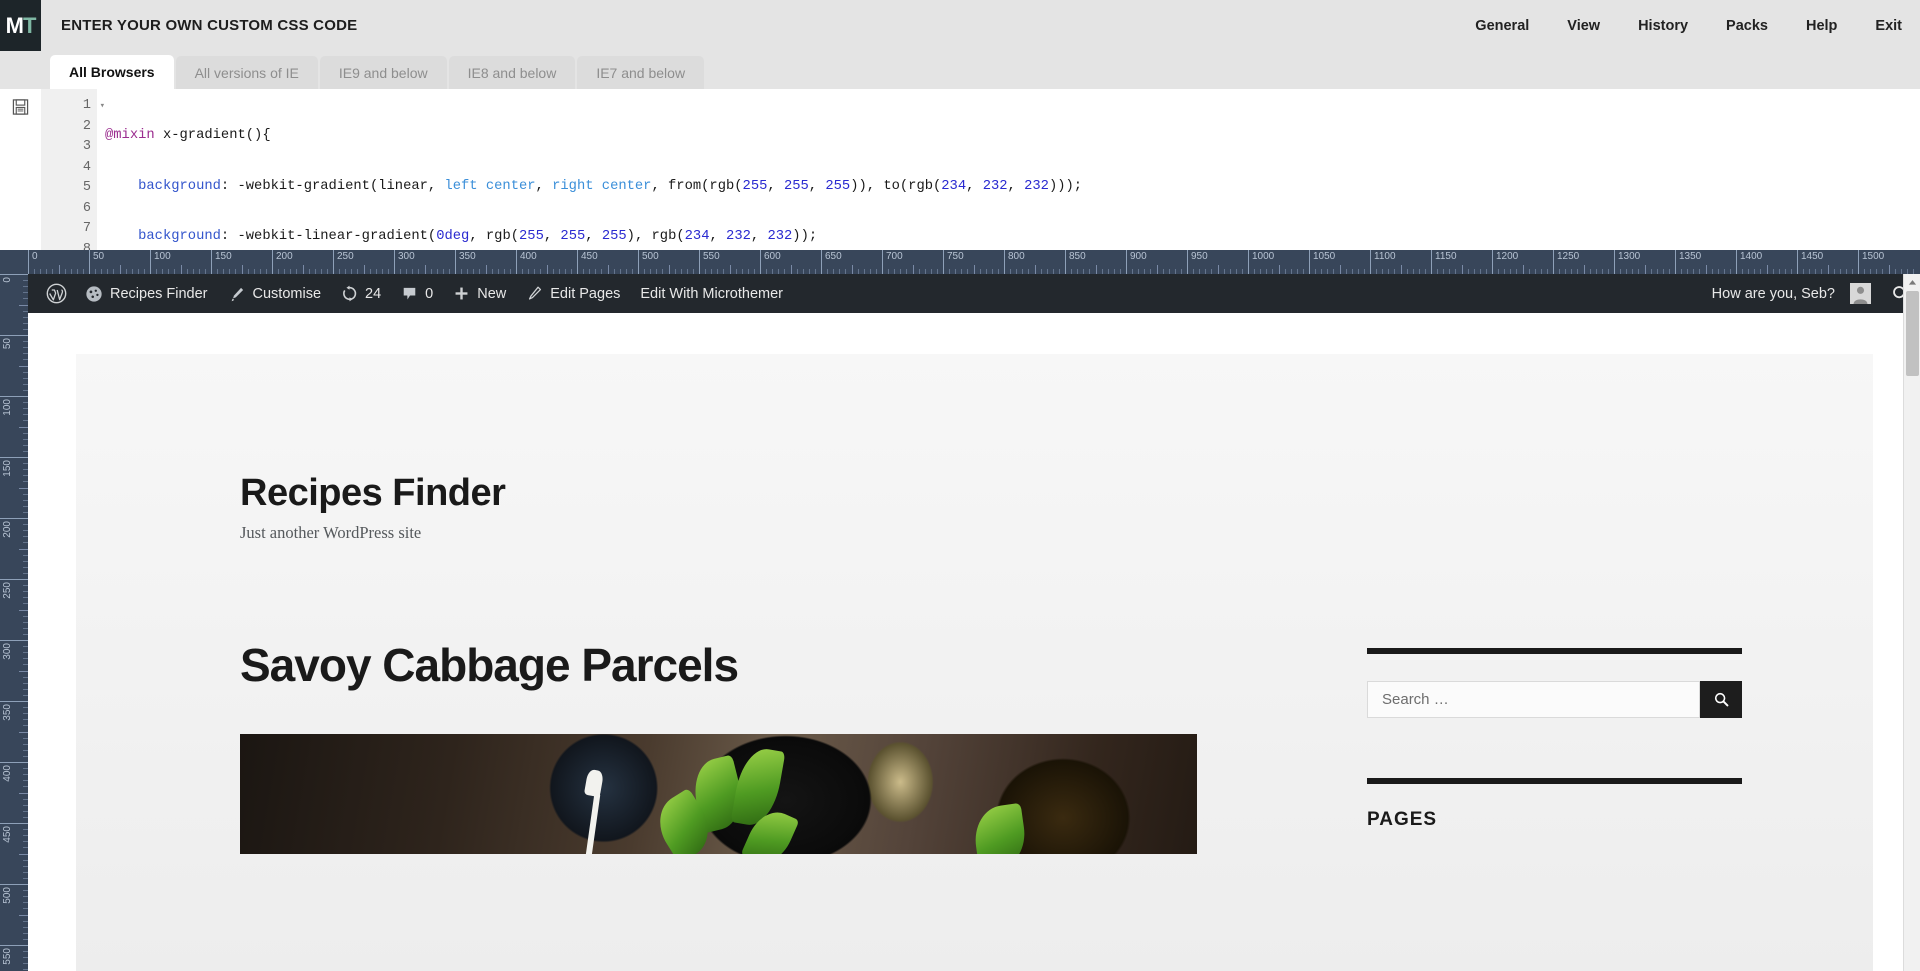 The image size is (1920, 971). Describe the element at coordinates (1773, 293) in the screenshot. I see `wpbar-greeting: How are you, Seb?` at that location.